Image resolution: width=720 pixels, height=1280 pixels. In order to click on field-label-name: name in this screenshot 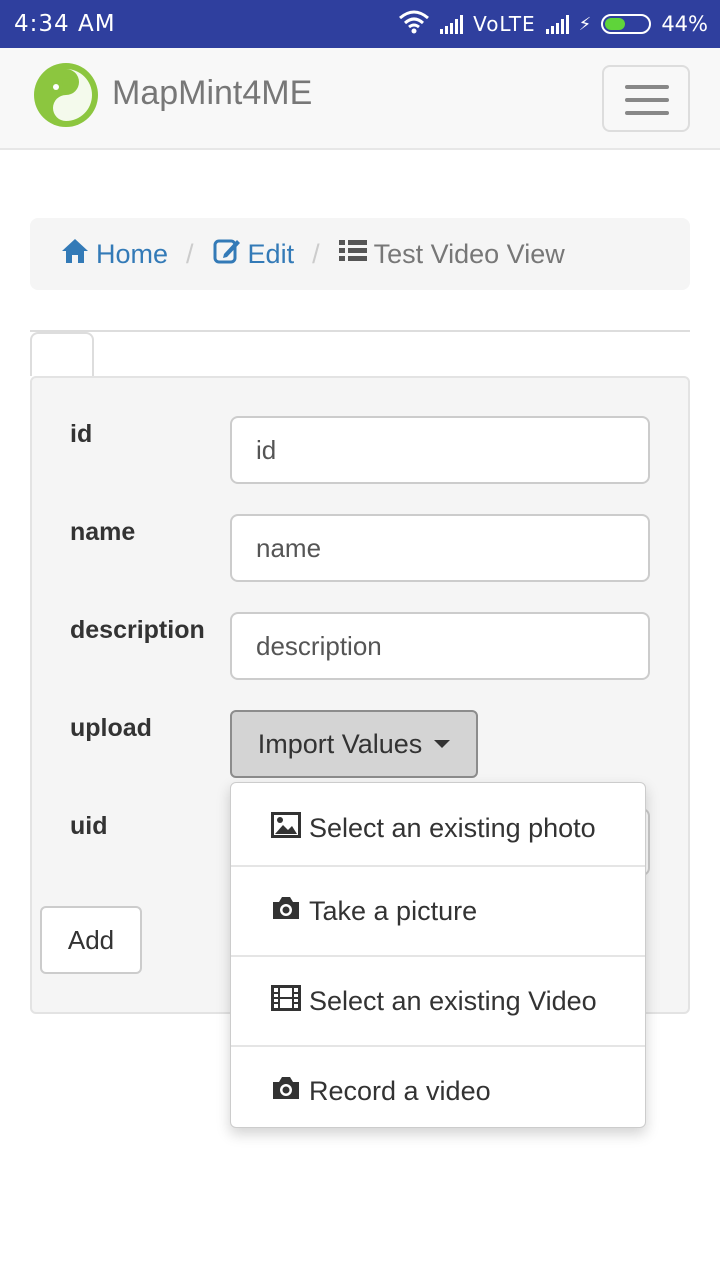, I will do `click(103, 532)`.